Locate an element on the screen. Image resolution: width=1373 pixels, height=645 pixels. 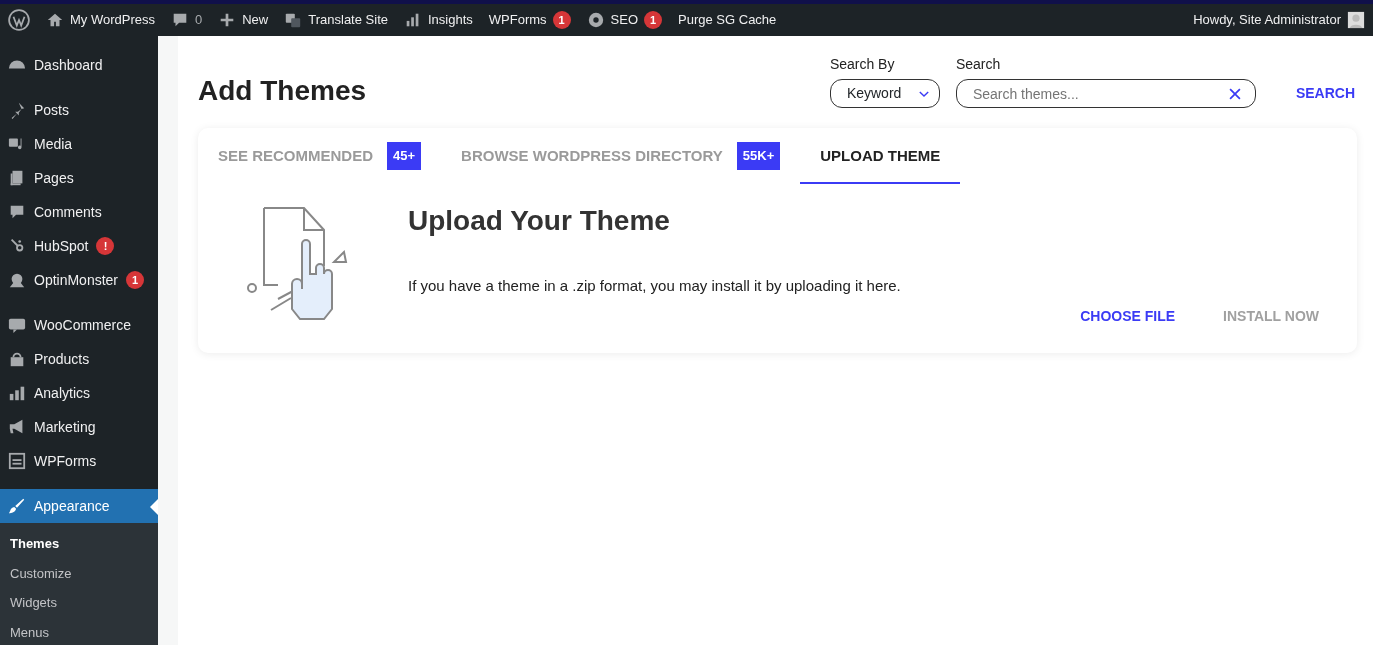
menu-item: Analytics is located at coordinates (79, 393).